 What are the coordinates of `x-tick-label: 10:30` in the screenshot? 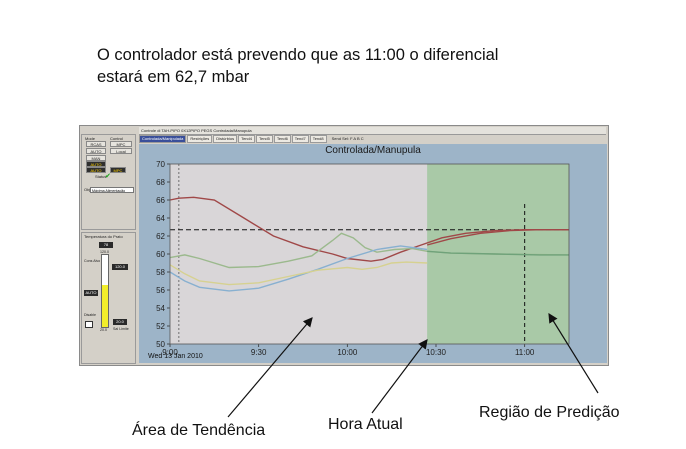 It's located at (436, 352).